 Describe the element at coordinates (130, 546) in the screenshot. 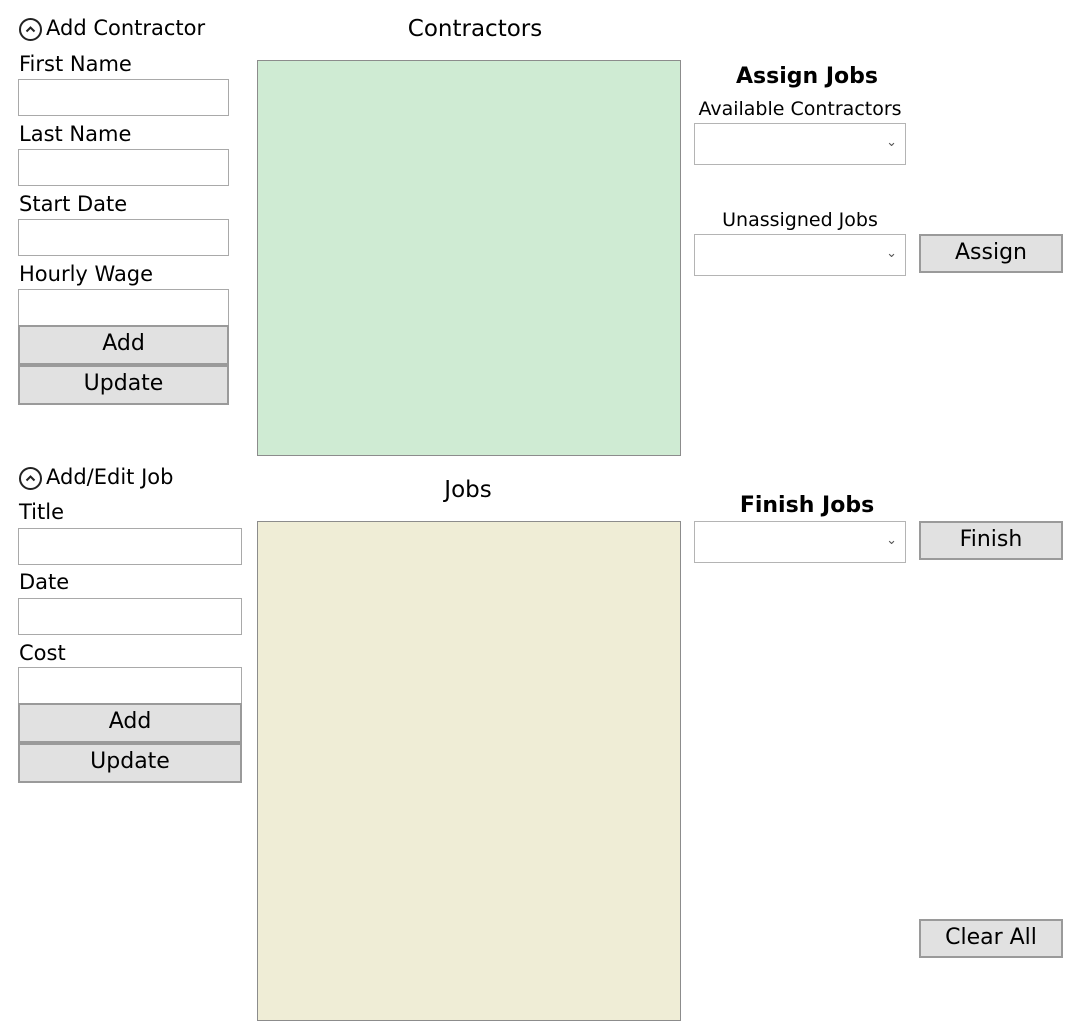

I see `job-title-field` at that location.